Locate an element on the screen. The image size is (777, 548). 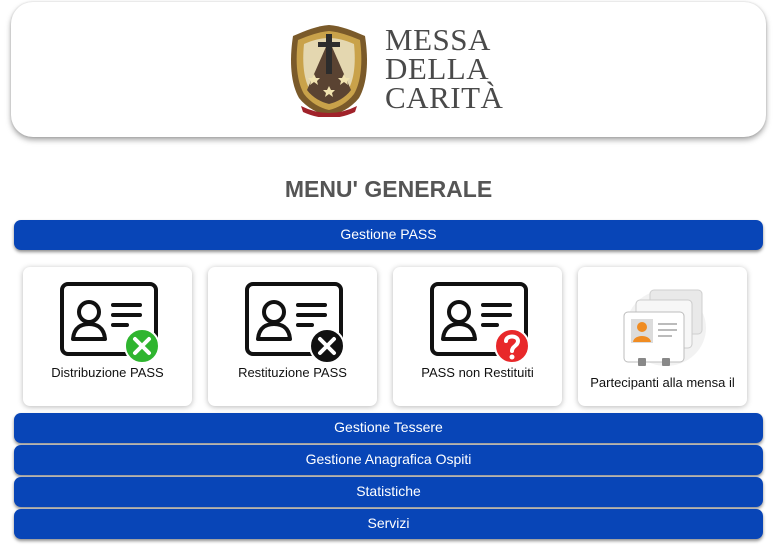
tile-pass-non-restituiti: PASS non Restituiti is located at coordinates (477, 336).